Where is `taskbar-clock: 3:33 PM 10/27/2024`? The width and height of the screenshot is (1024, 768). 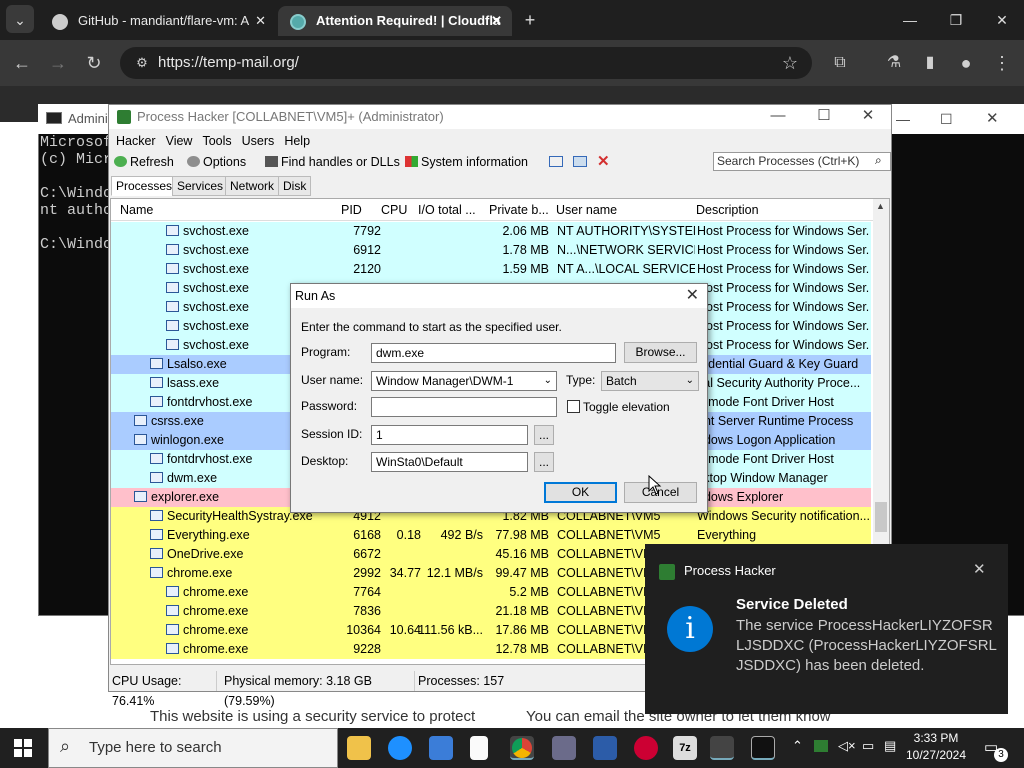 taskbar-clock: 3:33 PM 10/27/2024 is located at coordinates (936, 747).